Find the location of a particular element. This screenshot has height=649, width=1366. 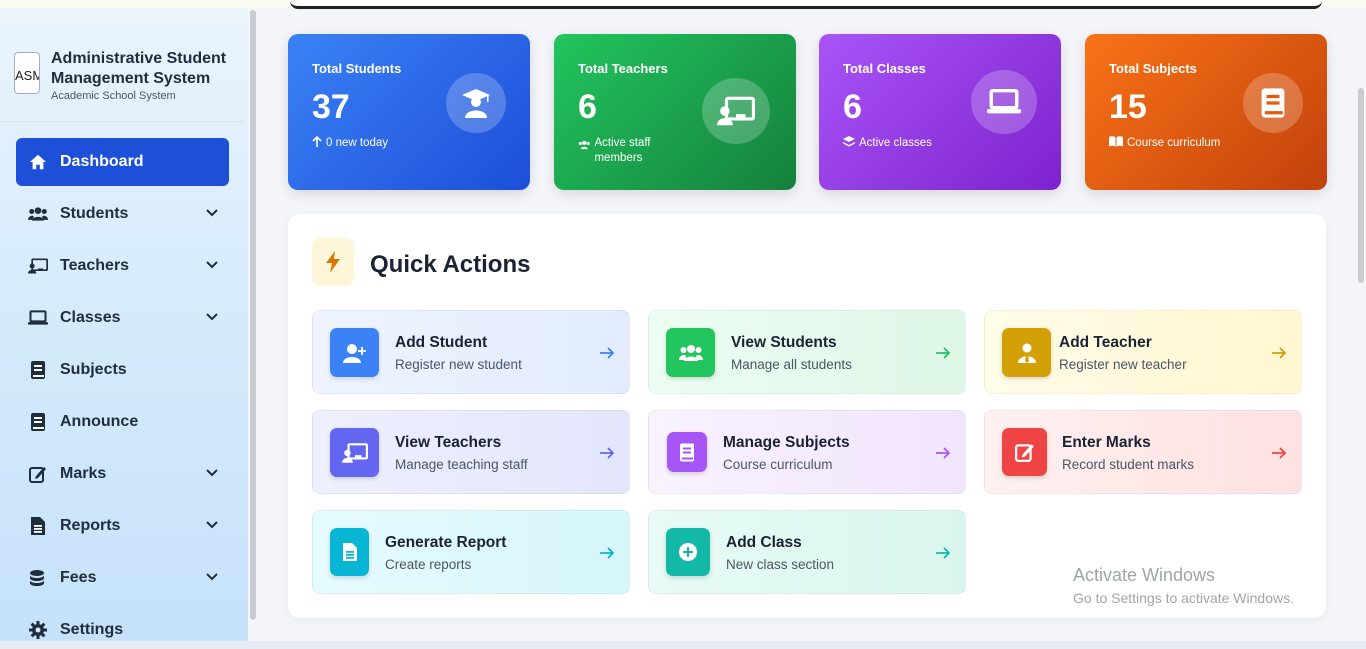

sidebar-item-dashboard: Dashboard is located at coordinates (122, 162).